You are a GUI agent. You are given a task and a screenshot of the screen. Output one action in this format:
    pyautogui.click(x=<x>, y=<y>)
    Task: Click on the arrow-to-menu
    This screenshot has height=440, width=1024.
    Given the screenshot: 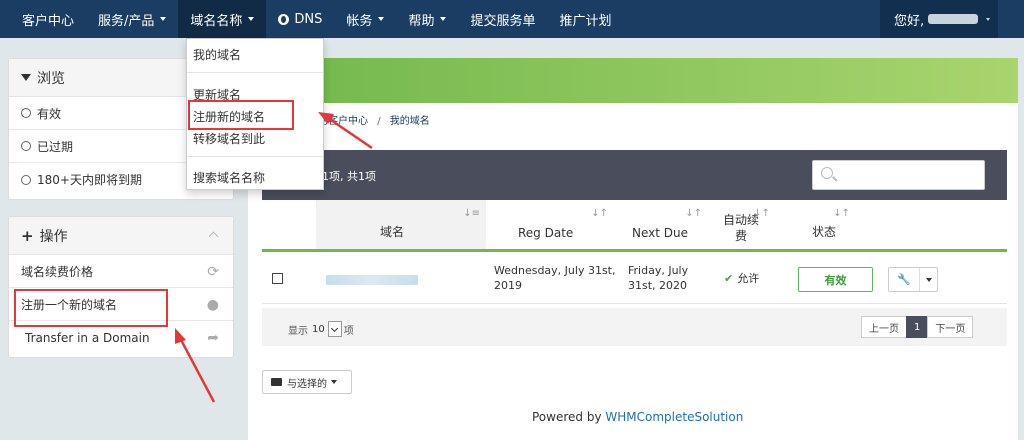 What is the action you would take?
    pyautogui.click(x=350, y=133)
    